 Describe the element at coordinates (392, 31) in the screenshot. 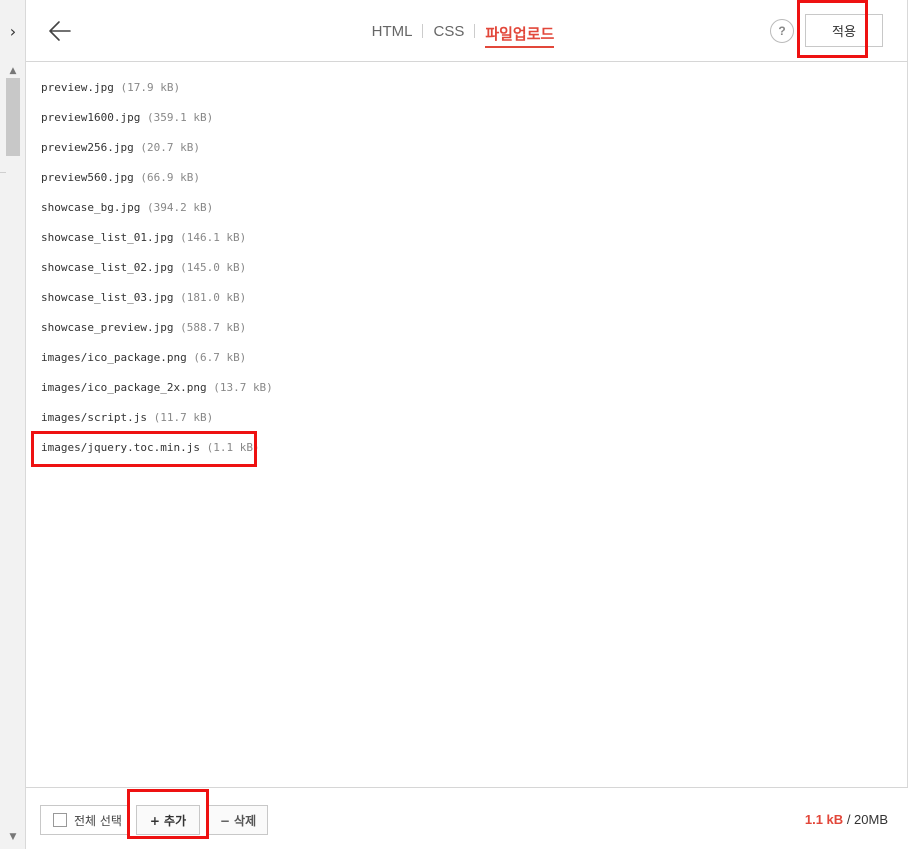

I see `tab-html: HTML` at that location.